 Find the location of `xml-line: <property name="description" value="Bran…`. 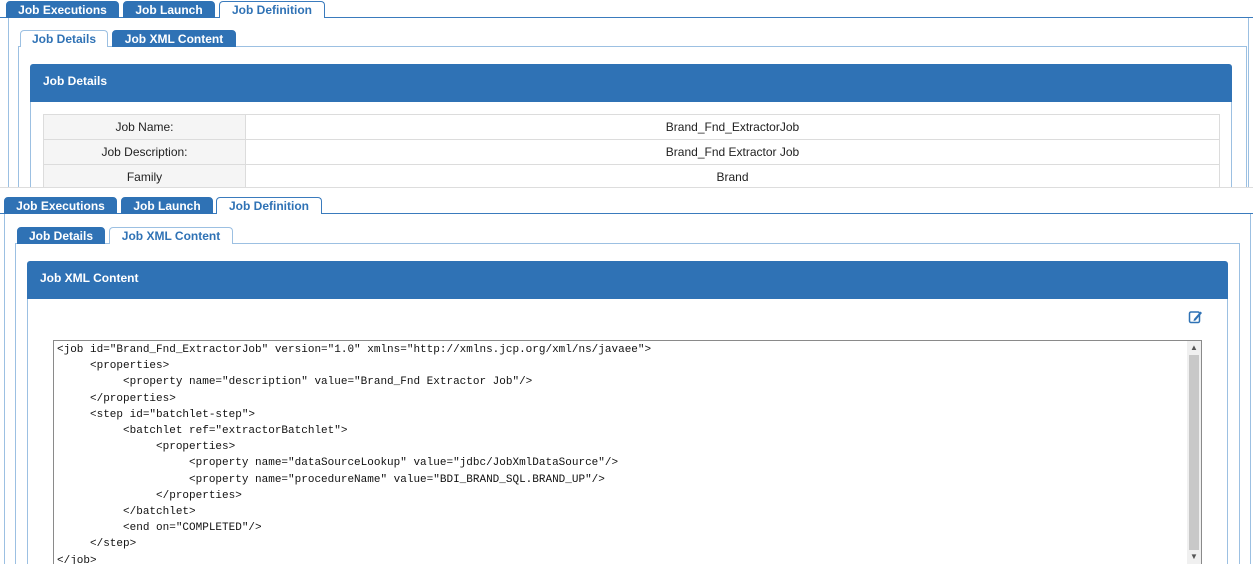

xml-line: <property name="description" value="Bran… is located at coordinates (295, 382).